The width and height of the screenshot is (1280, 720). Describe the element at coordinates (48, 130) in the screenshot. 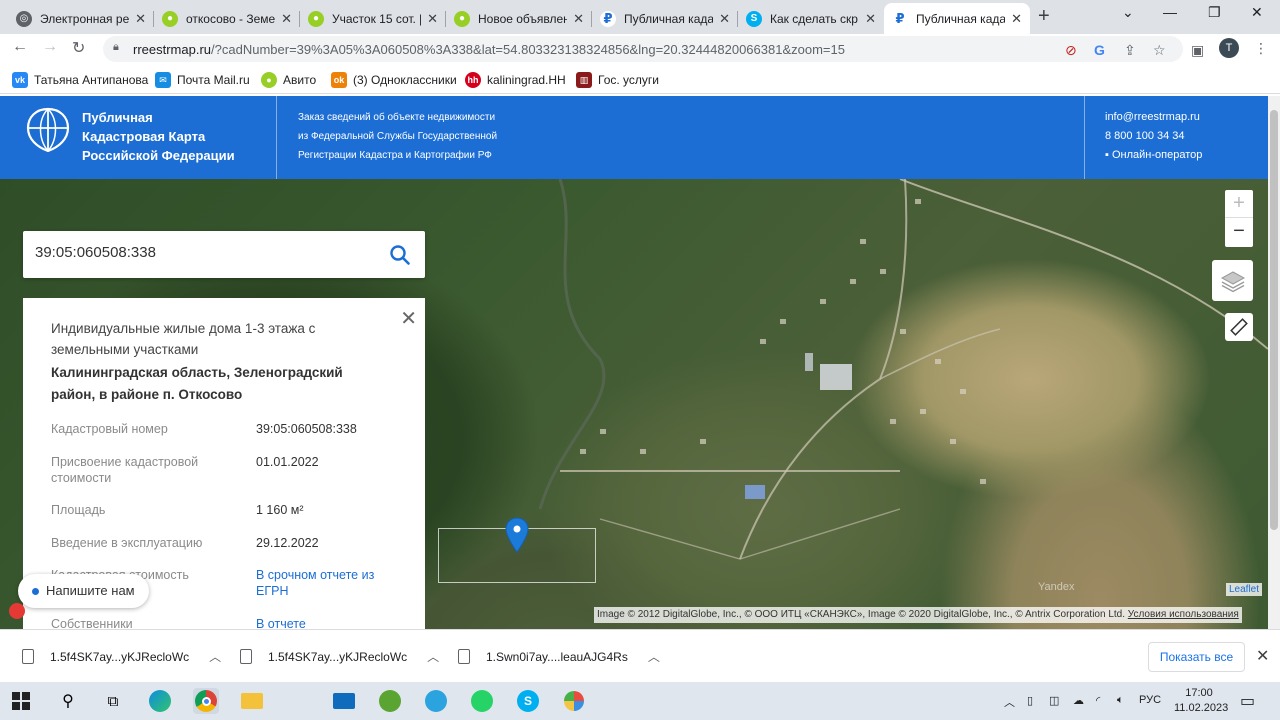

I see `cadastral-globe-logo-icon` at that location.